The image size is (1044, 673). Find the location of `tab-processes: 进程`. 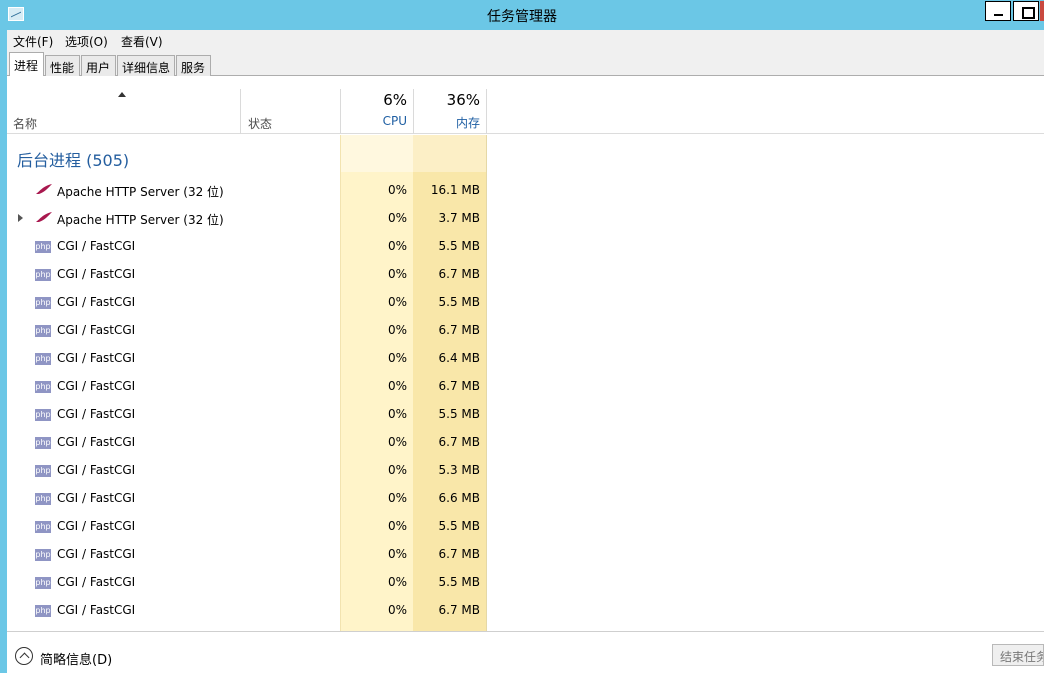

tab-processes: 进程 is located at coordinates (26, 64).